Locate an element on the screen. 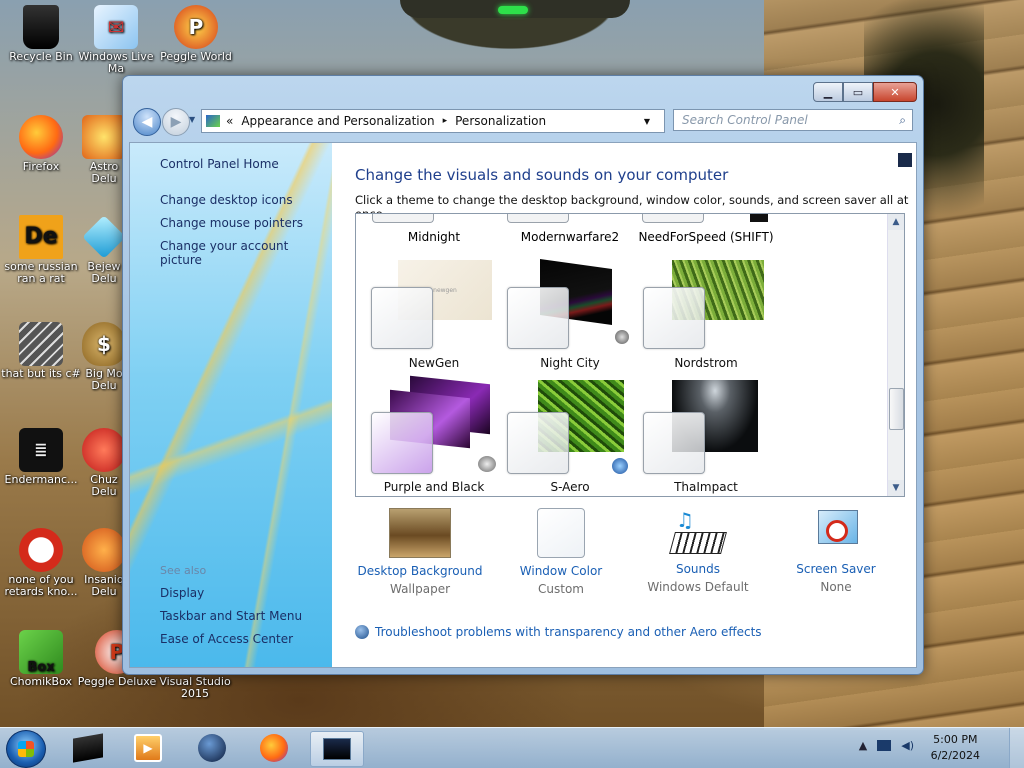  theme-name: NewGen is located at coordinates (434, 363).